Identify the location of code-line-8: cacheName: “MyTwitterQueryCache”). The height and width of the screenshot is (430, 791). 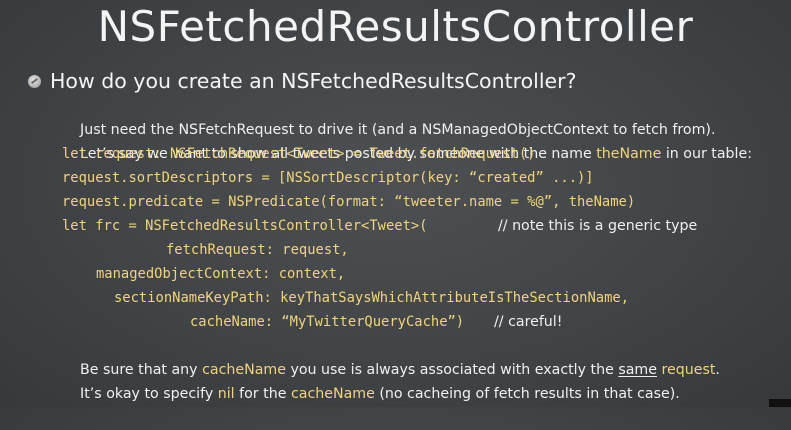
(327, 322).